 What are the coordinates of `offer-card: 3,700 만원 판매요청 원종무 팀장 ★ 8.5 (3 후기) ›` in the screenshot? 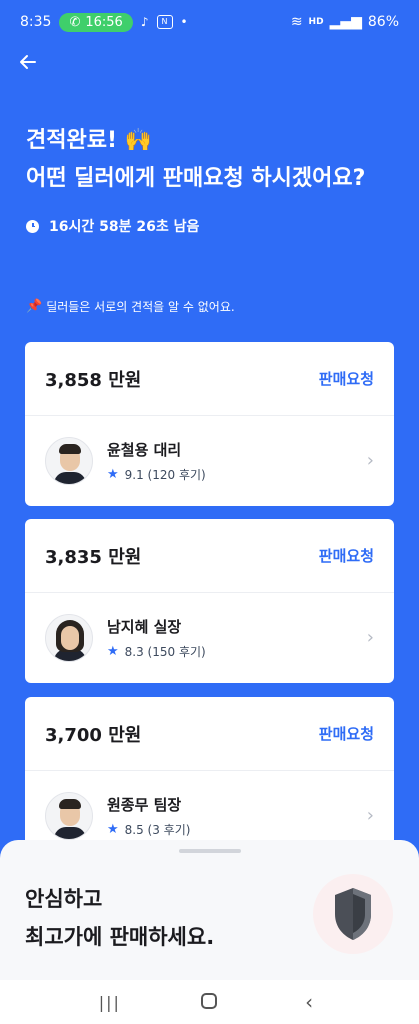 It's located at (209, 779).